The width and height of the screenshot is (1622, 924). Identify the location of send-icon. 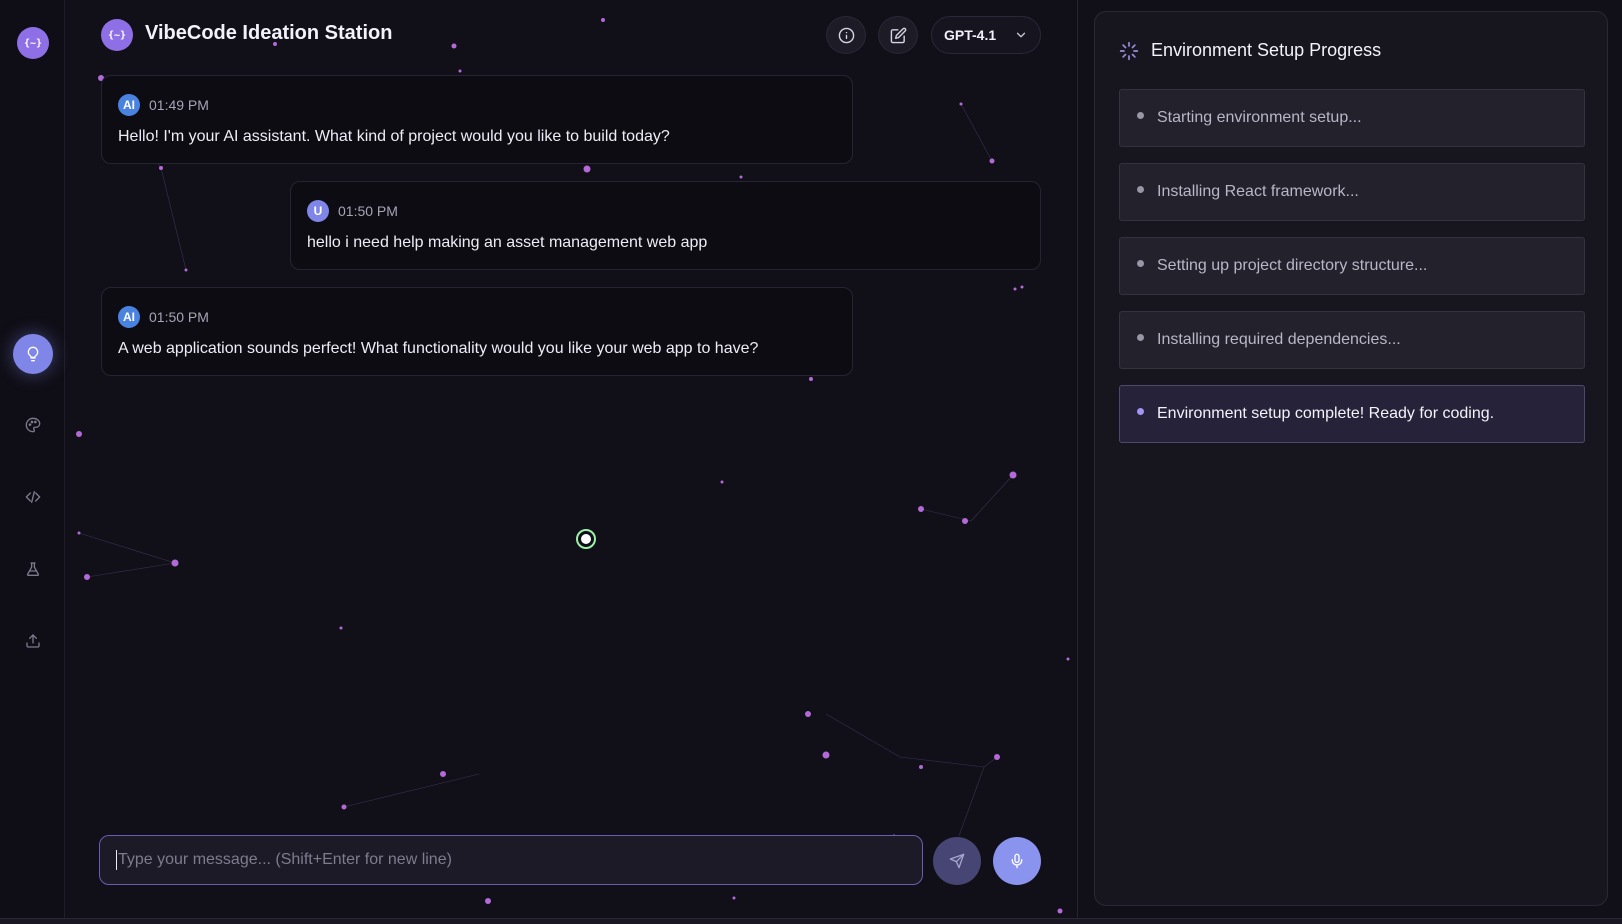
(957, 861).